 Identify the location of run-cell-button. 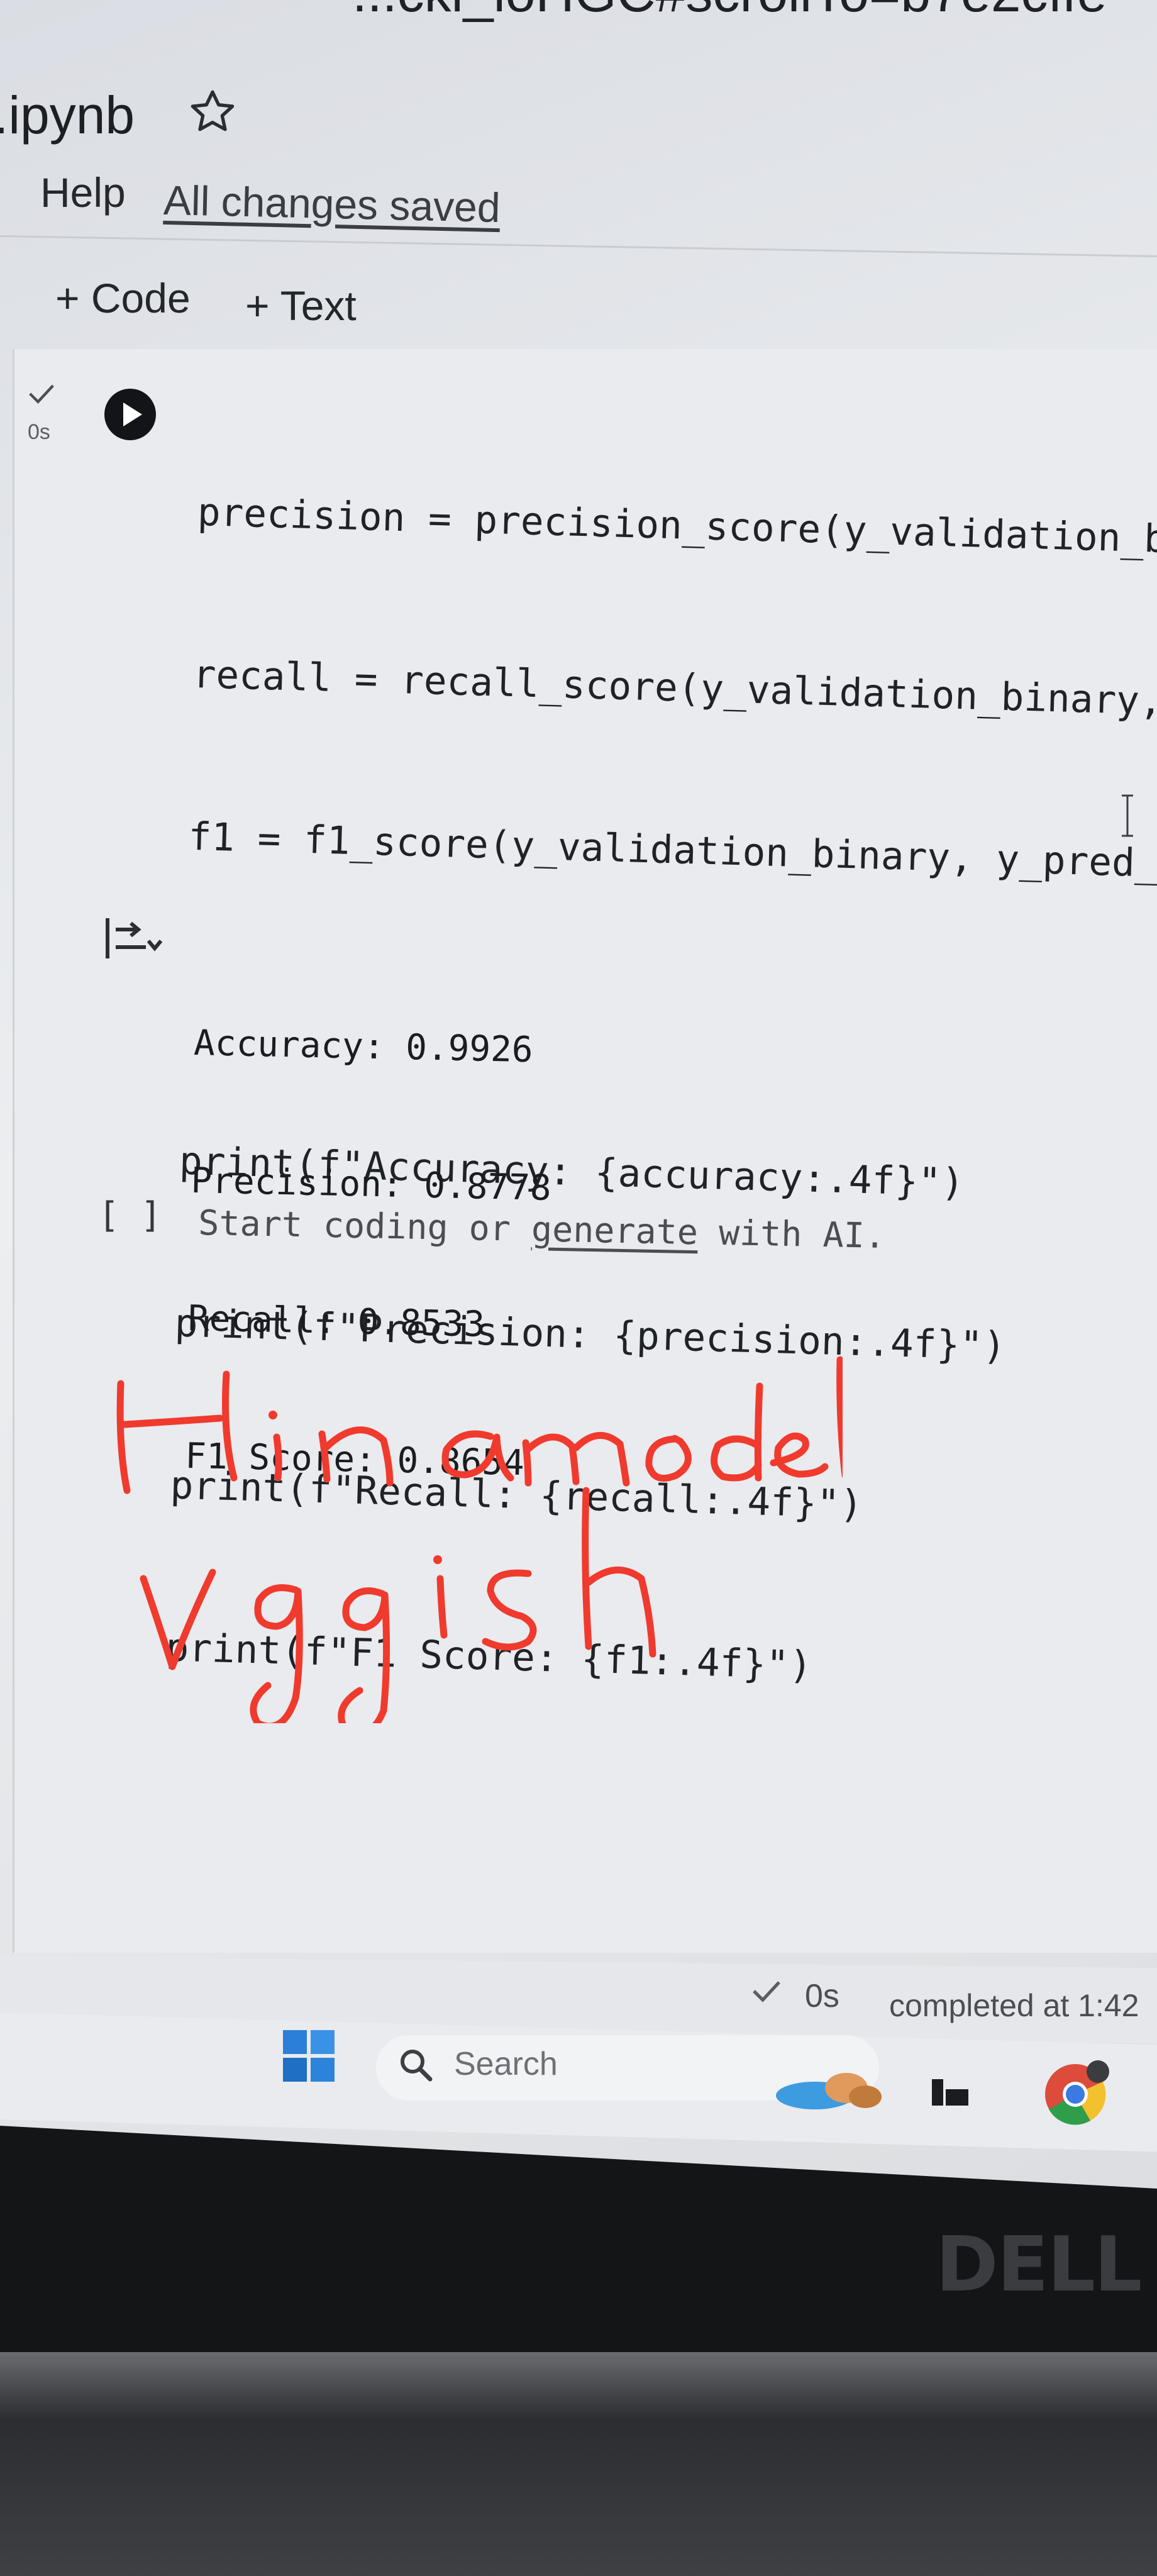
(130, 414).